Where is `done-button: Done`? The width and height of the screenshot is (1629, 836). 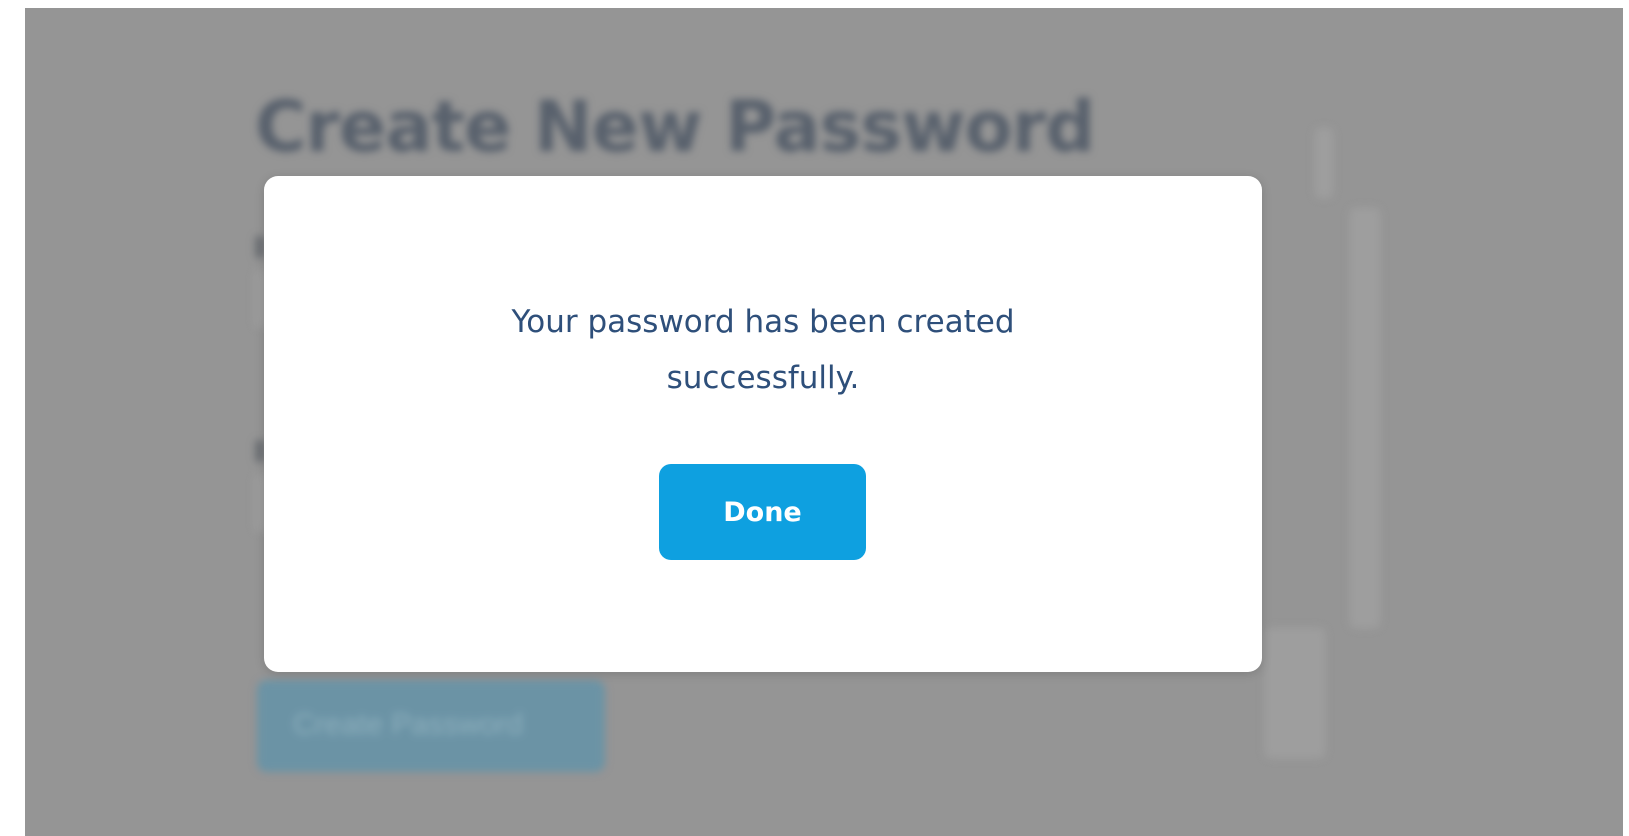 done-button: Done is located at coordinates (762, 512).